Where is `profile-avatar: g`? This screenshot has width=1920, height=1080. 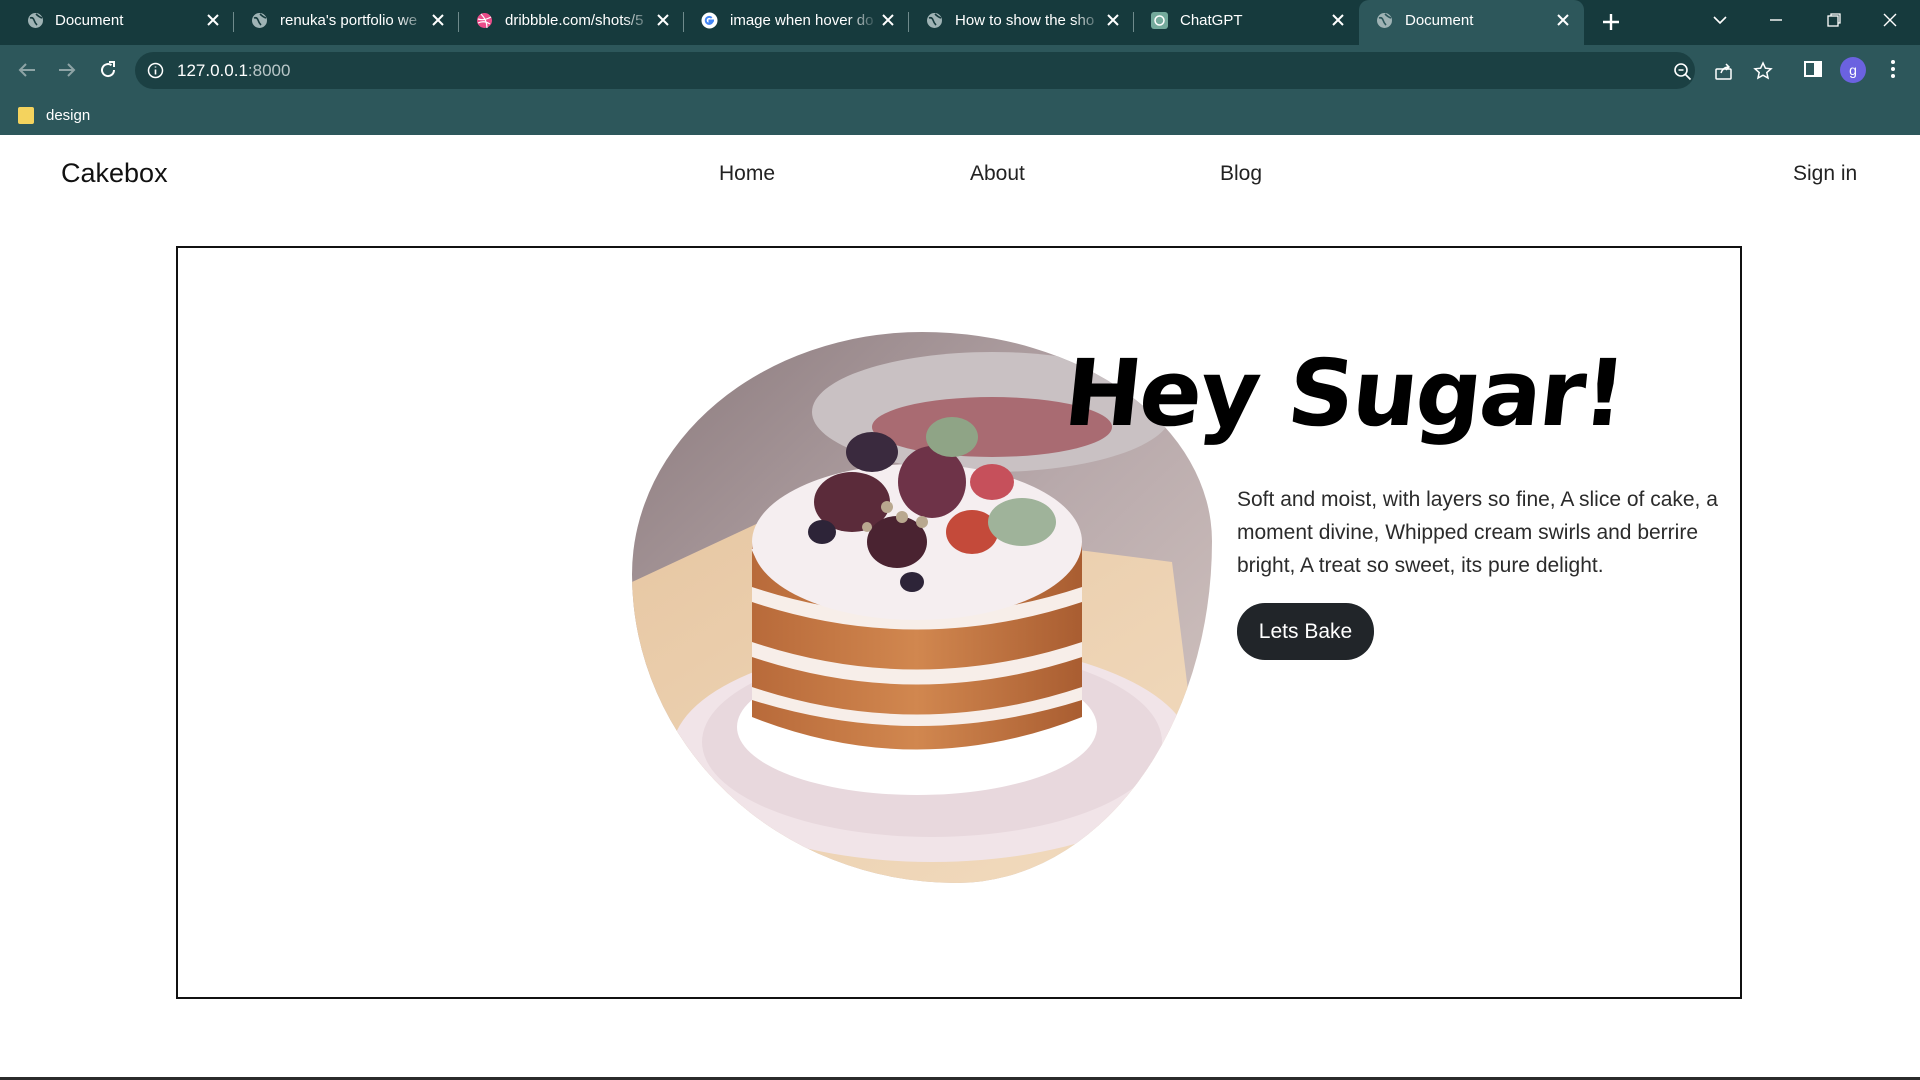 profile-avatar: g is located at coordinates (1853, 70).